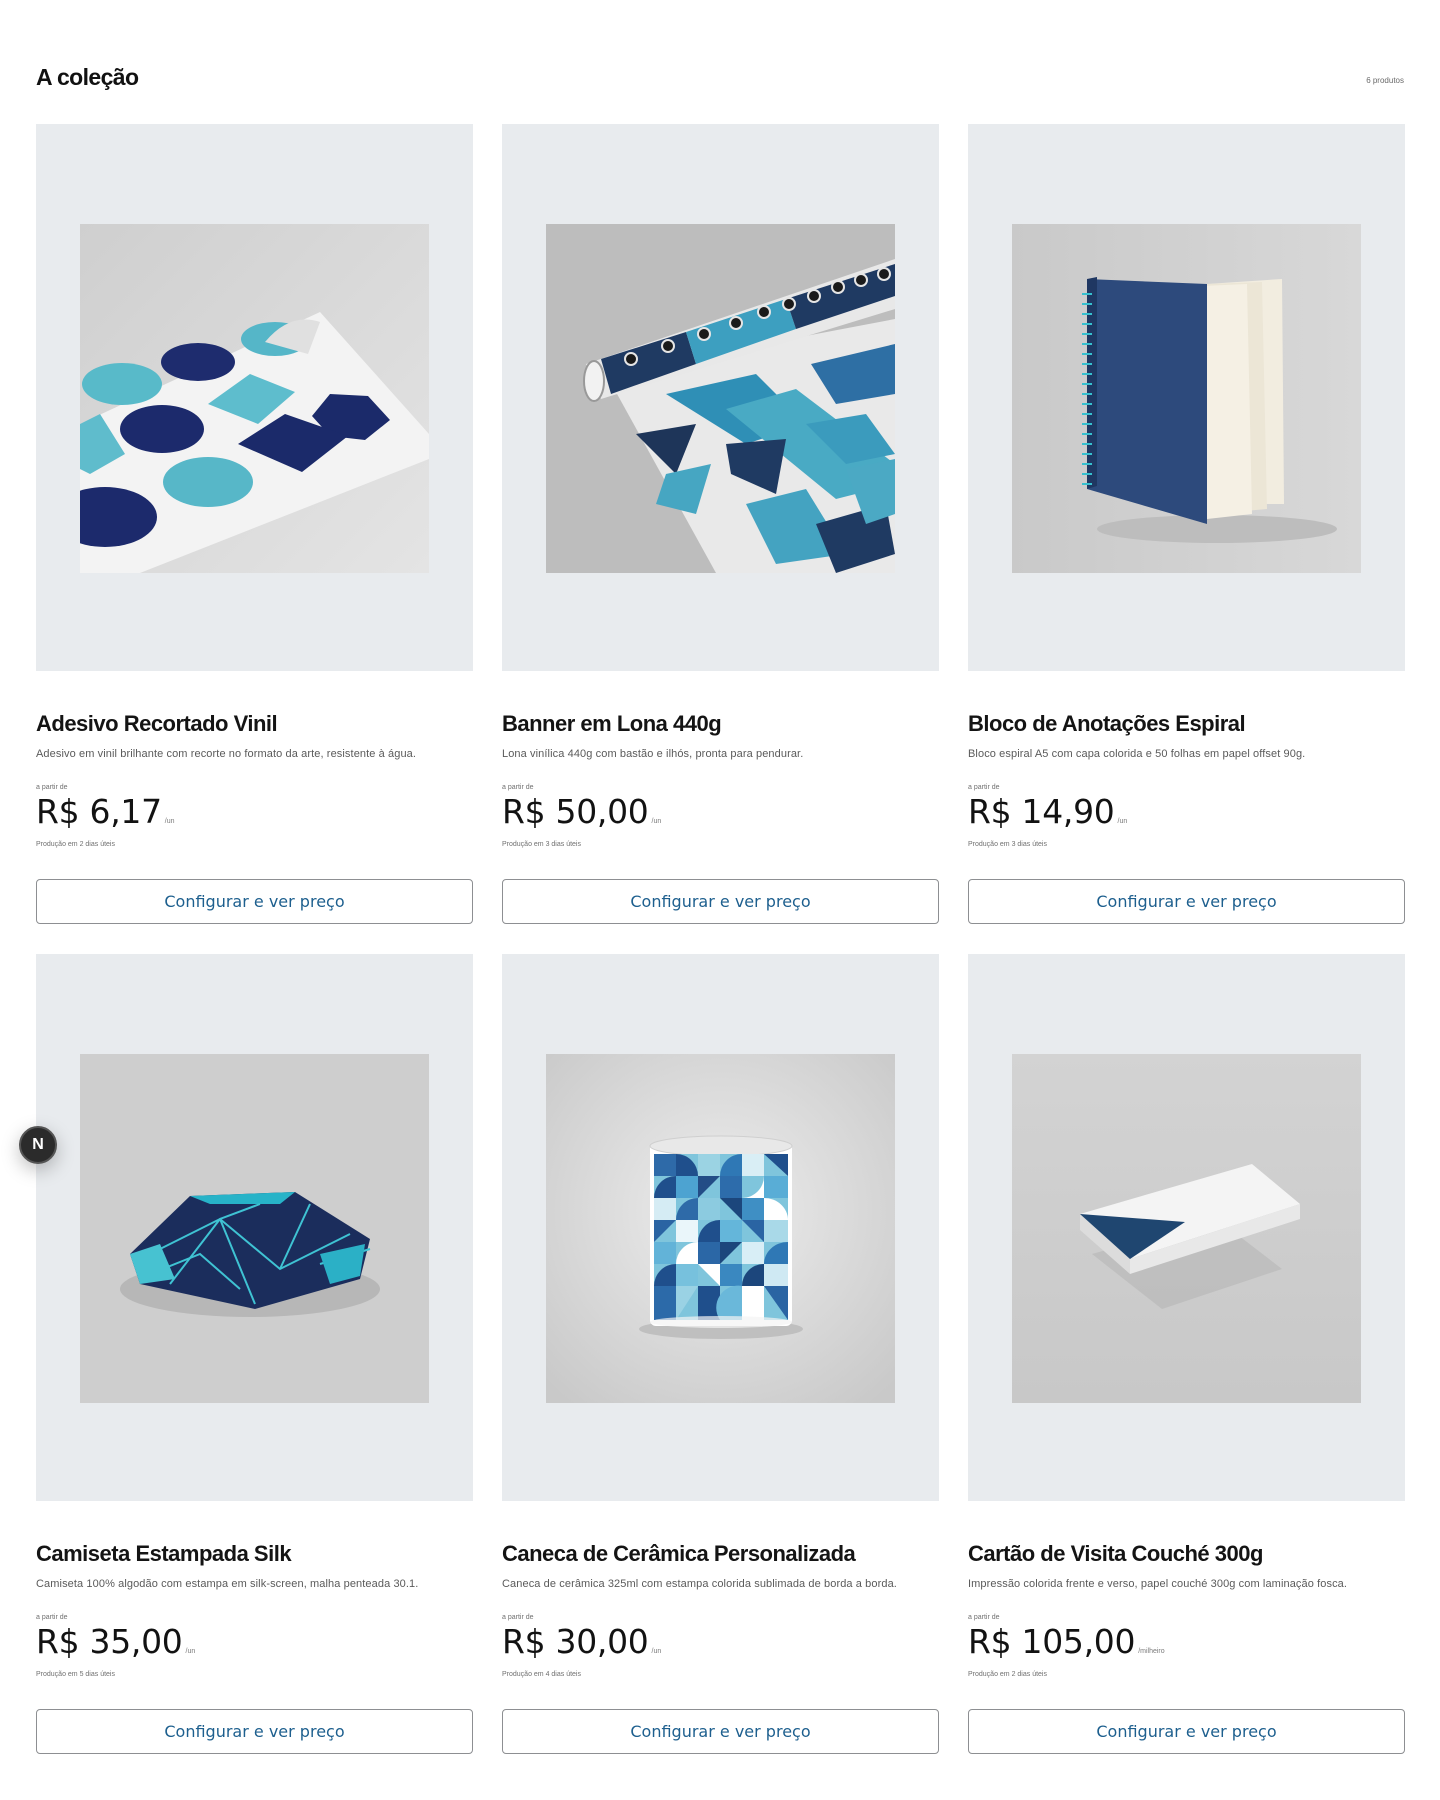  I want to click on price-row: R$ 35,00 /un, so click(115, 1641).